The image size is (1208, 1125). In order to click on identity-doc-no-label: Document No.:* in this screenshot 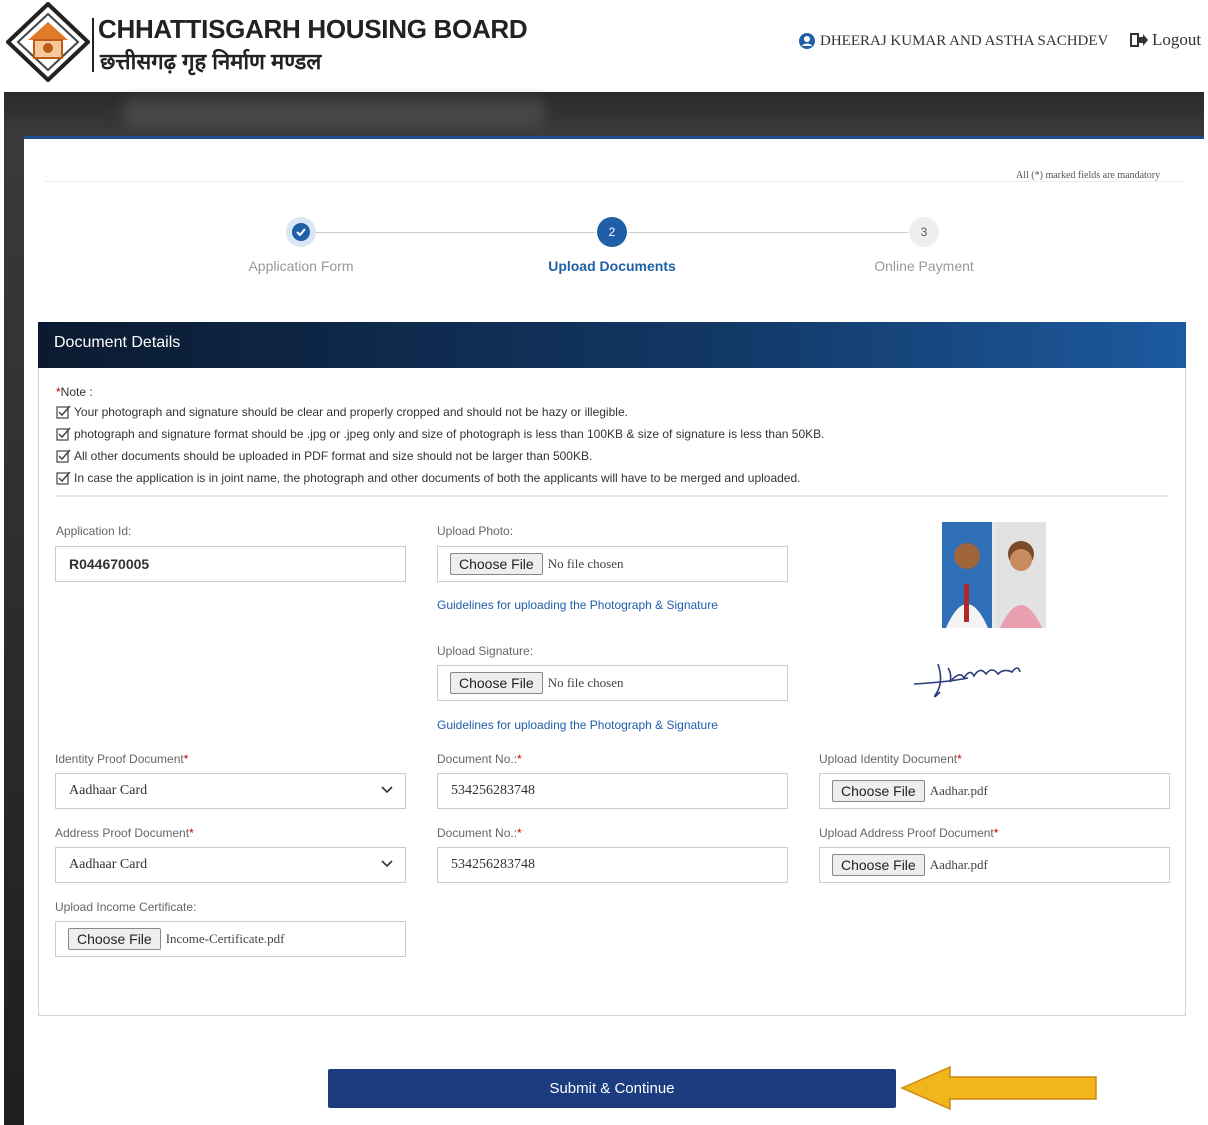, I will do `click(479, 759)`.